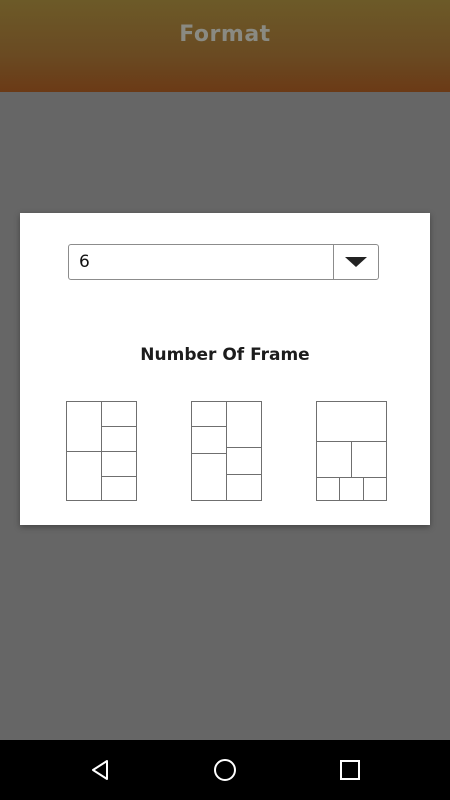 This screenshot has width=450, height=800. What do you see at coordinates (350, 770) in the screenshot?
I see `recents-icon` at bounding box center [350, 770].